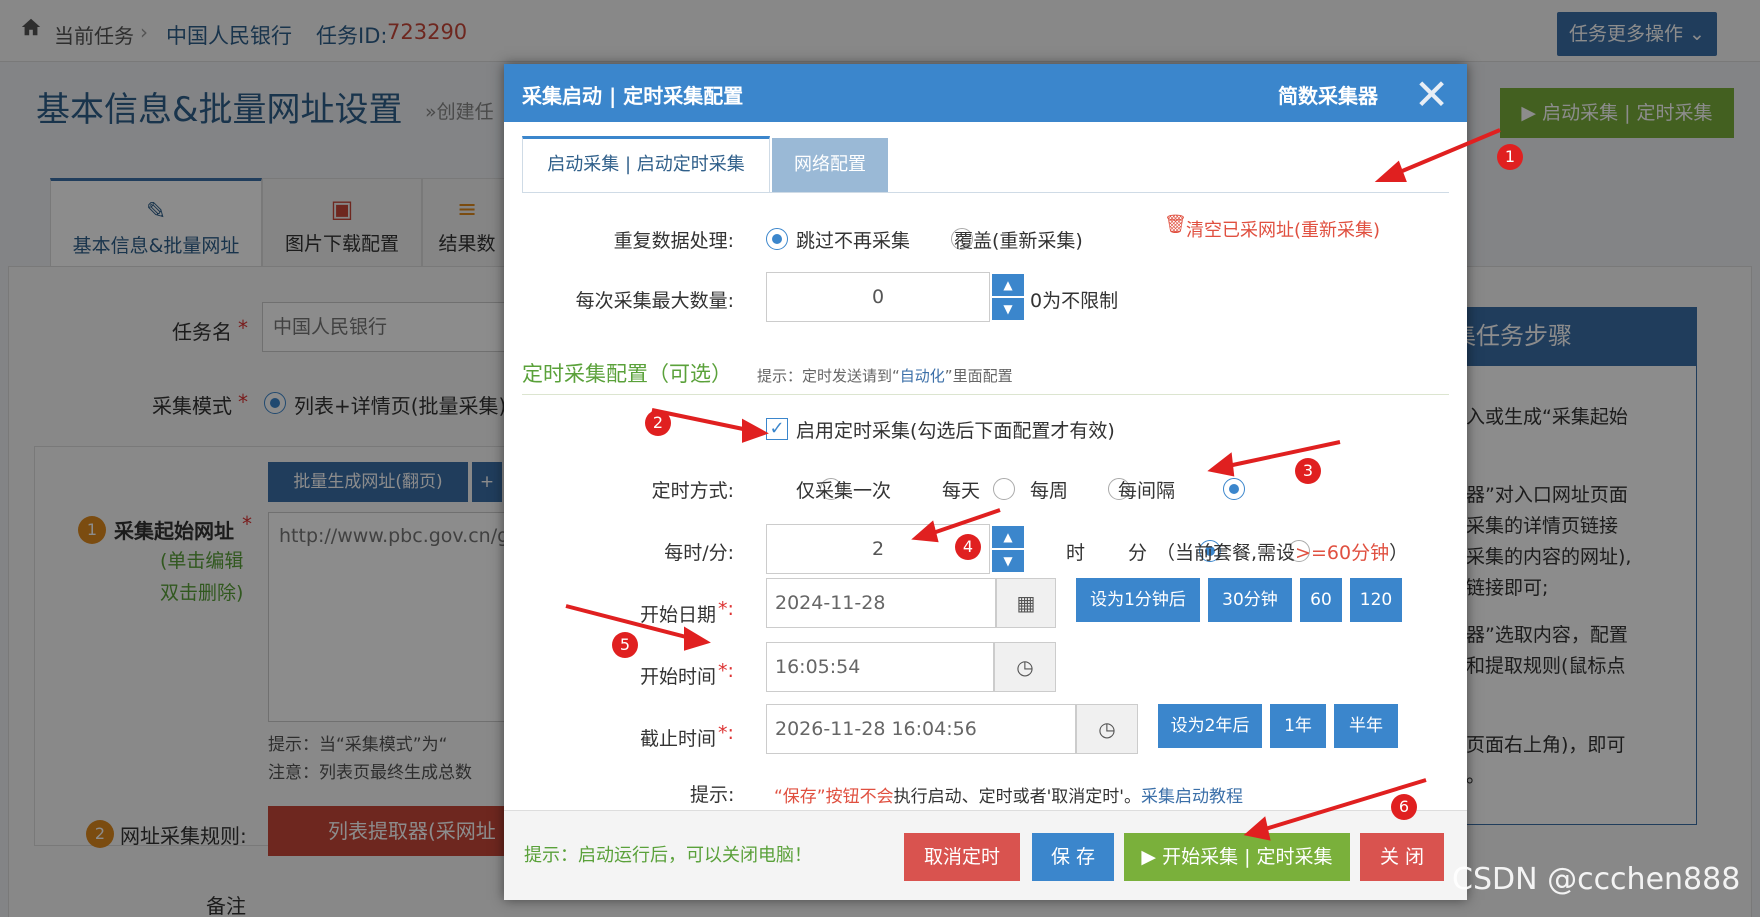 The width and height of the screenshot is (1760, 917). What do you see at coordinates (1308, 471) in the screenshot?
I see `annotation-badge-3: 3` at bounding box center [1308, 471].